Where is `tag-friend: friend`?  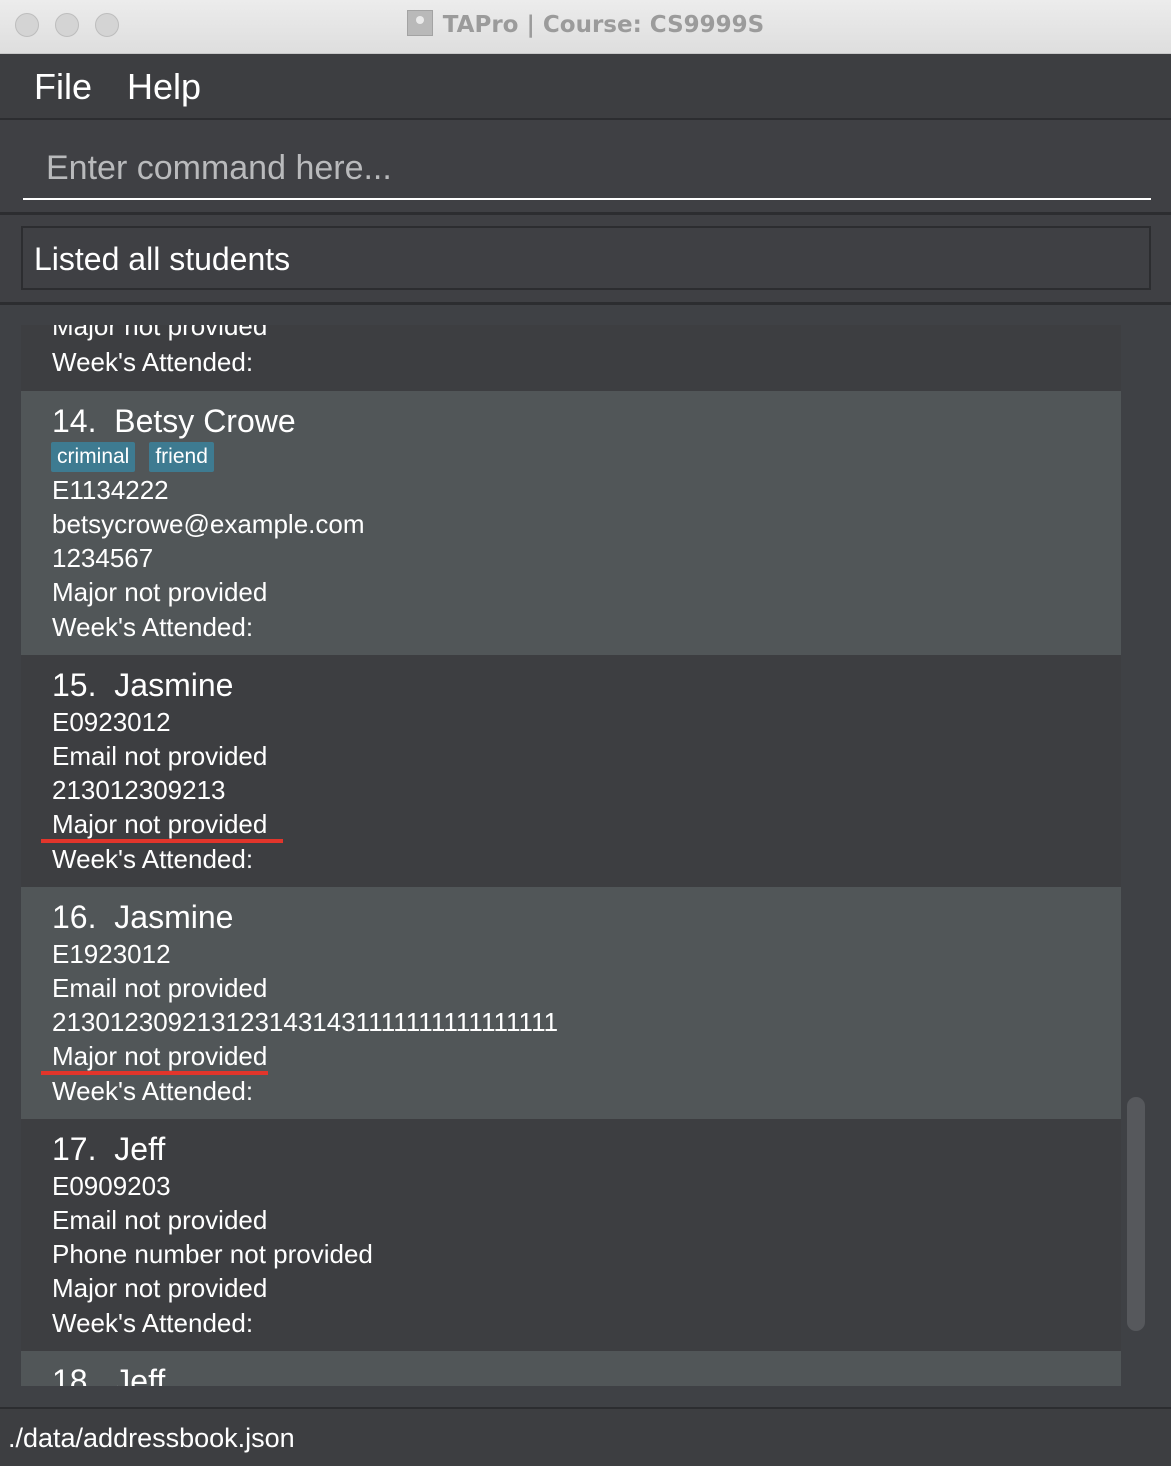
tag-friend: friend is located at coordinates (181, 457).